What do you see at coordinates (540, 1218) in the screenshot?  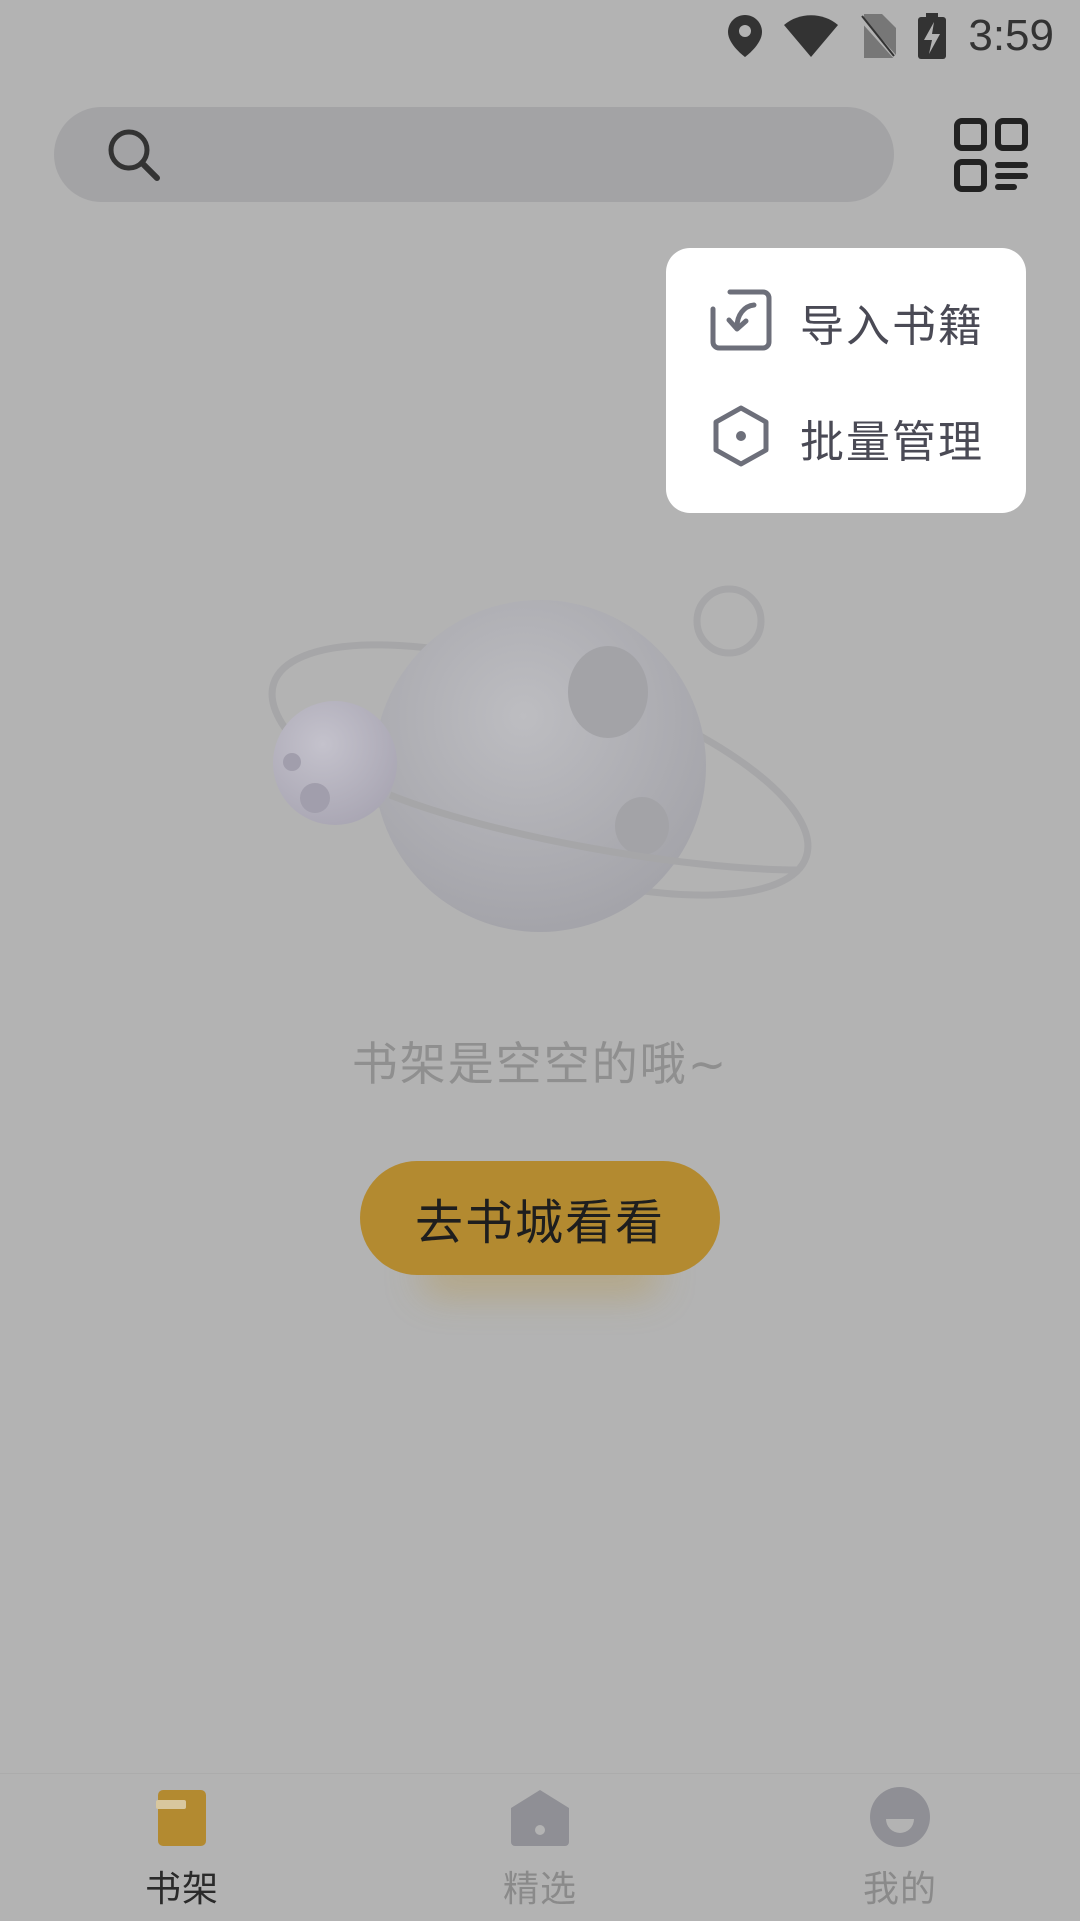 I see `go-to-bookstore-button: 去书城看看` at bounding box center [540, 1218].